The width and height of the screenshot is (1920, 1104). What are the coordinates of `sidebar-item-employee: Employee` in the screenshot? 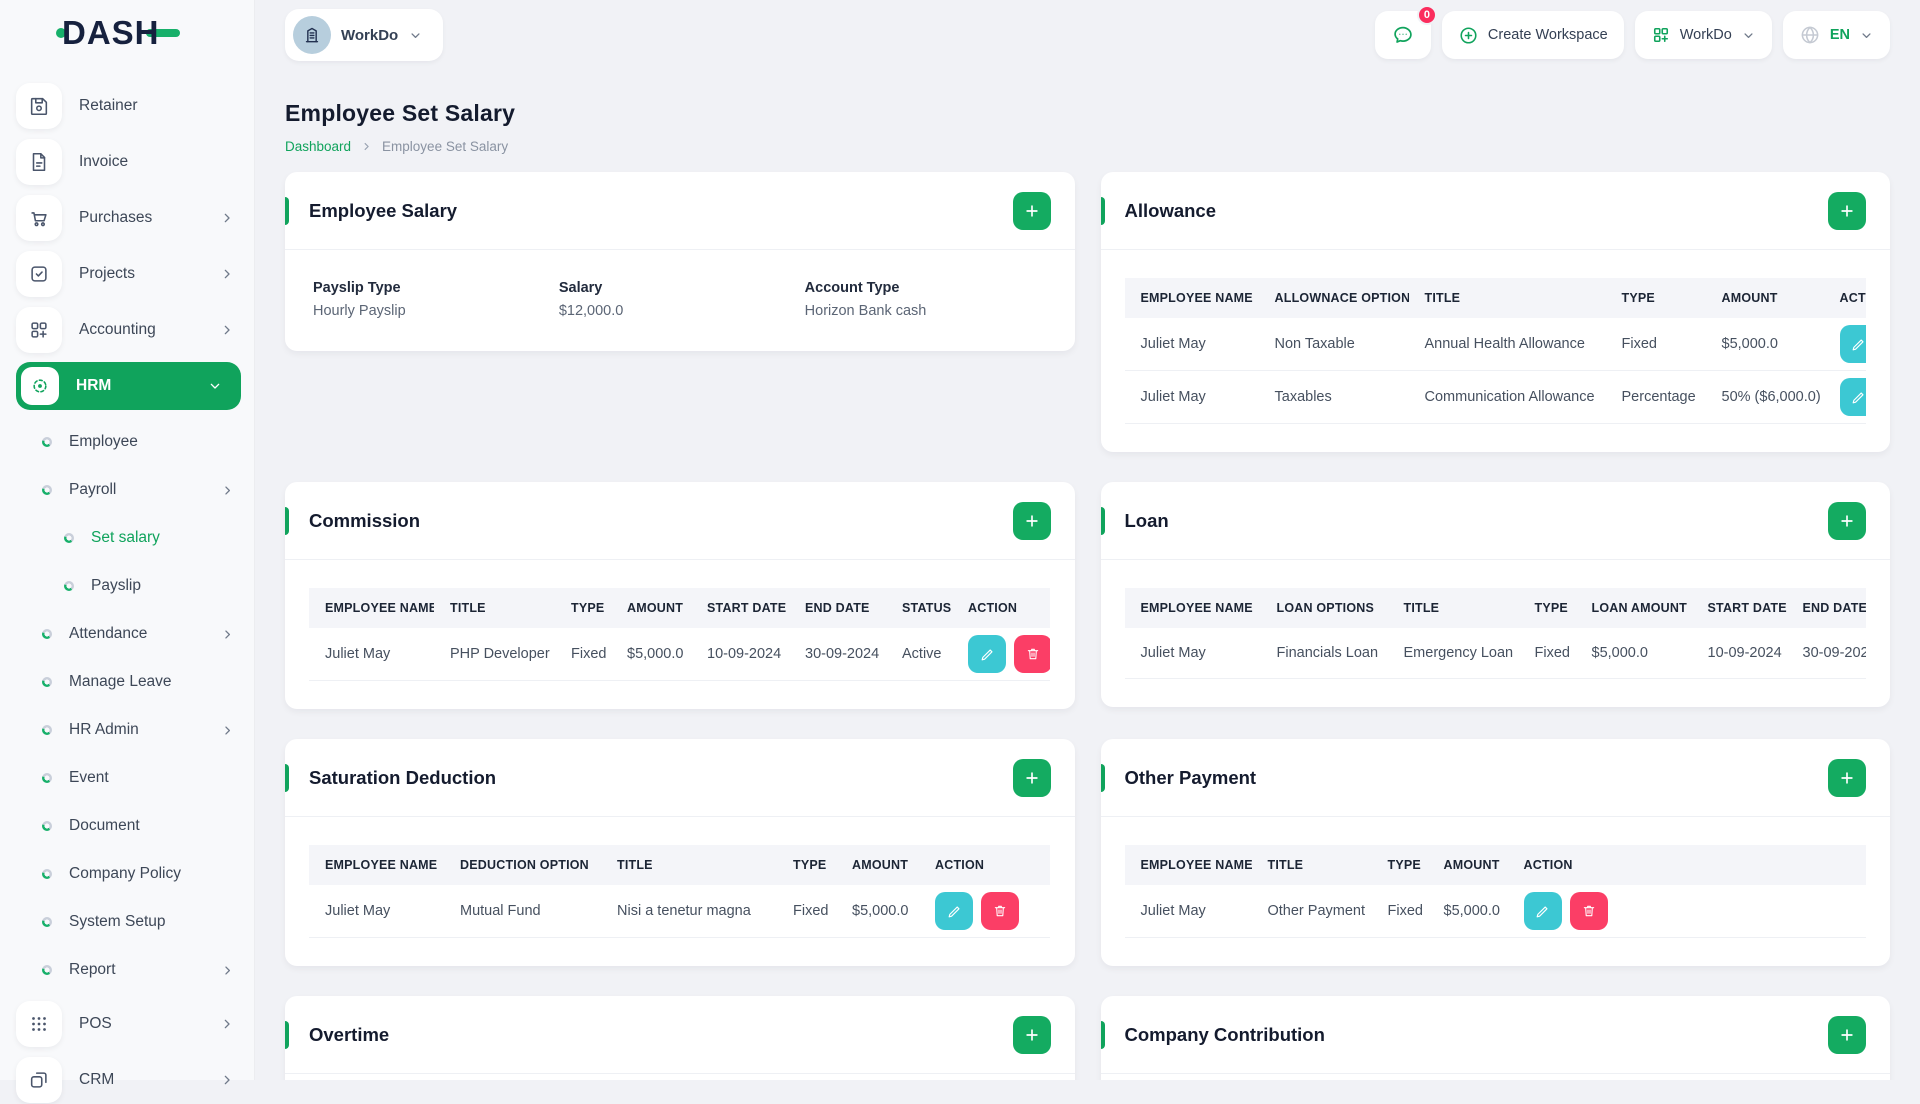 It's located at (128, 442).